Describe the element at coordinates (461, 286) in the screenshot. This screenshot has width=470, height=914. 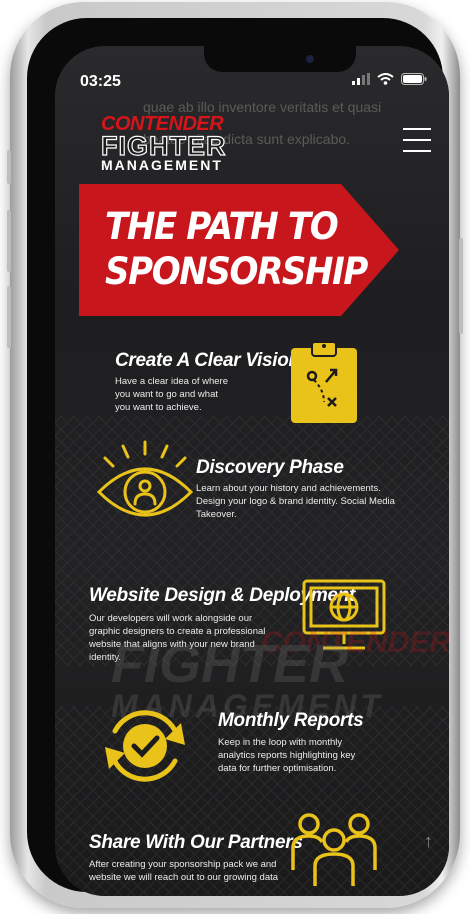
I see `power-button` at that location.